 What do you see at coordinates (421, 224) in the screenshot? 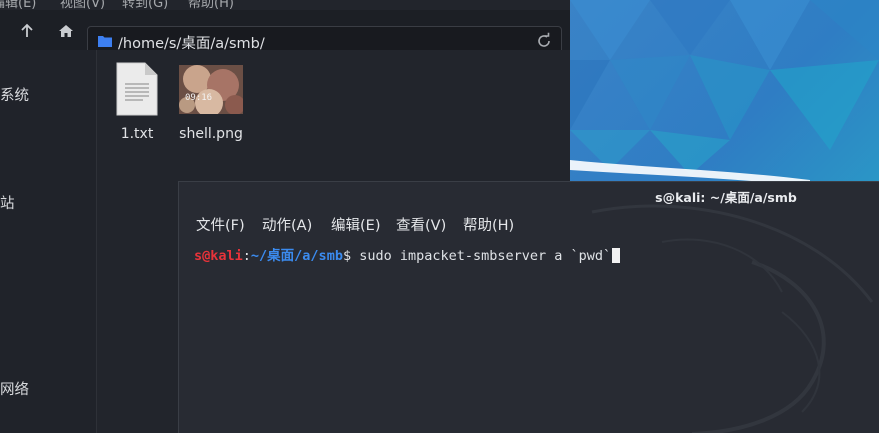
I see `menu-view: 查看(V)` at bounding box center [421, 224].